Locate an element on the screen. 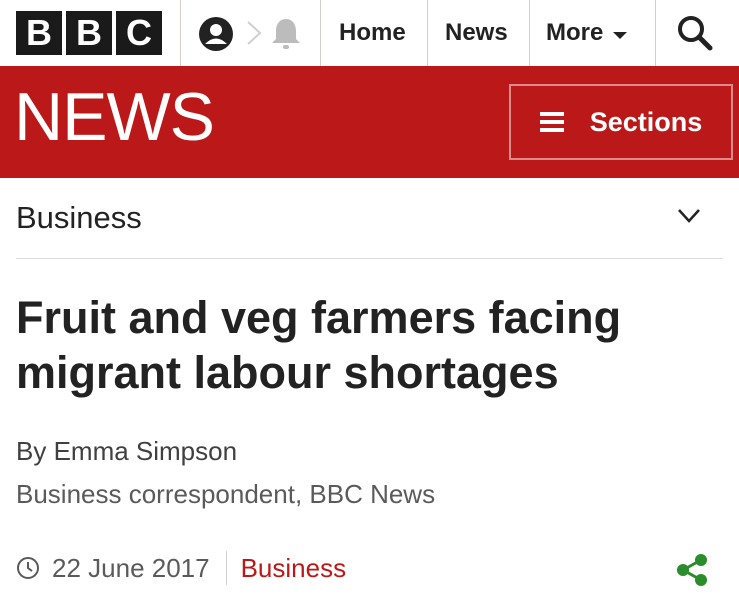 This screenshot has width=739, height=612. category-link: Business is located at coordinates (294, 568).